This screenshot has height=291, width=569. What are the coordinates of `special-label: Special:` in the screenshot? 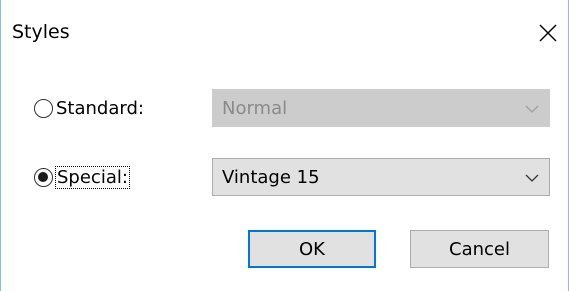 It's located at (92, 177).